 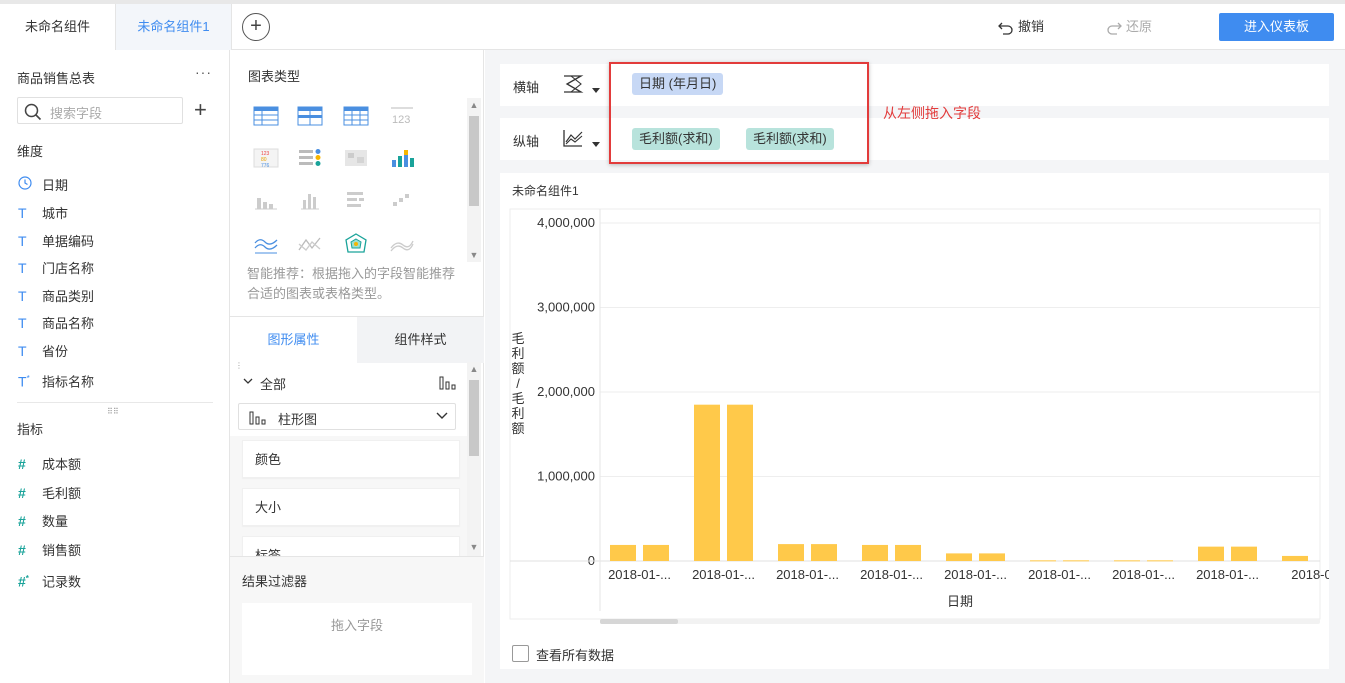 I want to click on grouped-column-icon, so click(x=310, y=200).